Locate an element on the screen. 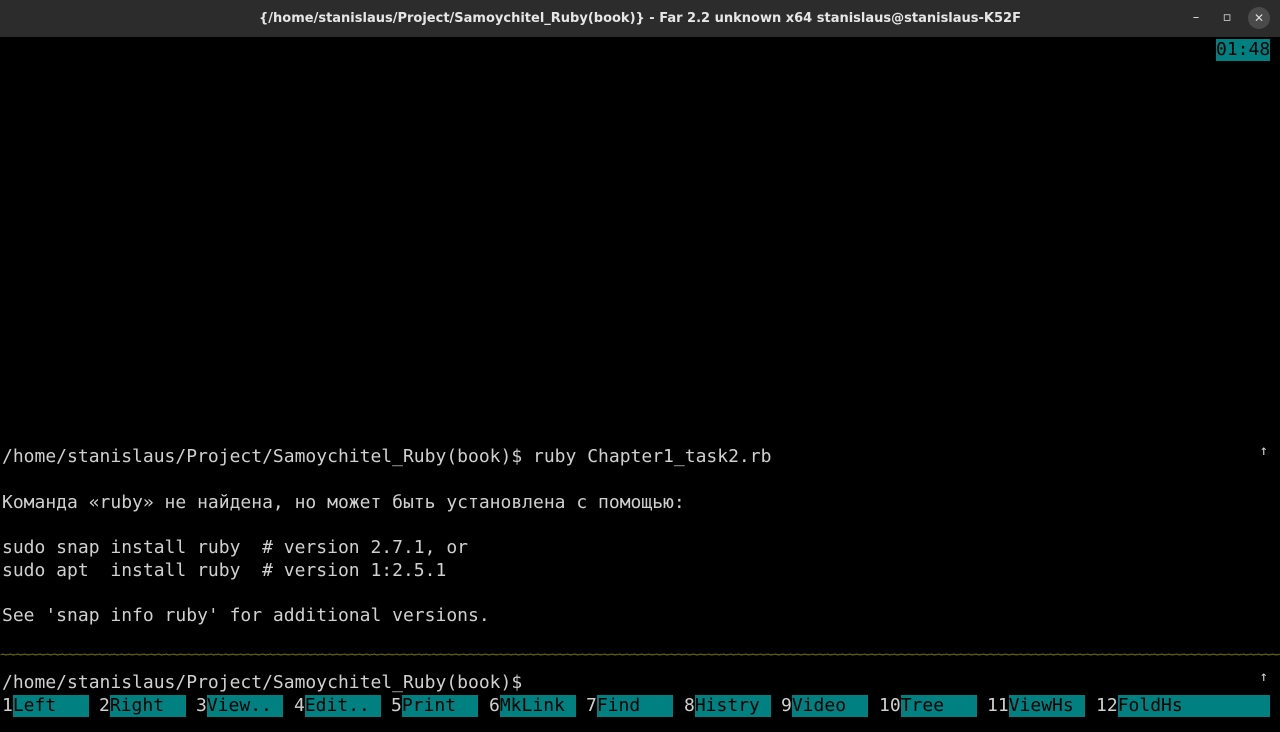 This screenshot has height=732, width=1280. fkey-number: 9 is located at coordinates (786, 705).